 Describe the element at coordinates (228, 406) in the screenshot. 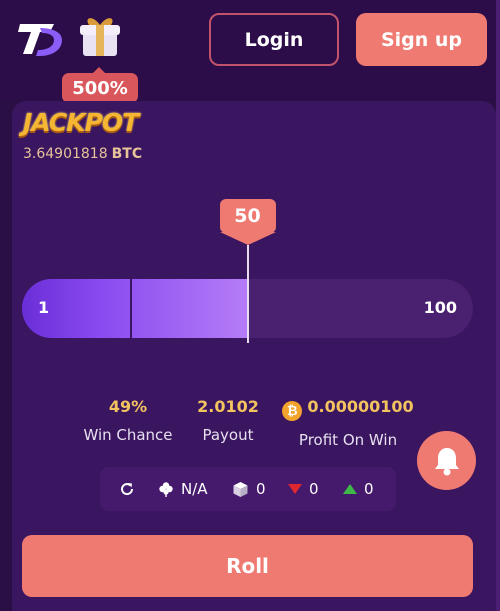

I see `payout-value: 2.0102` at that location.